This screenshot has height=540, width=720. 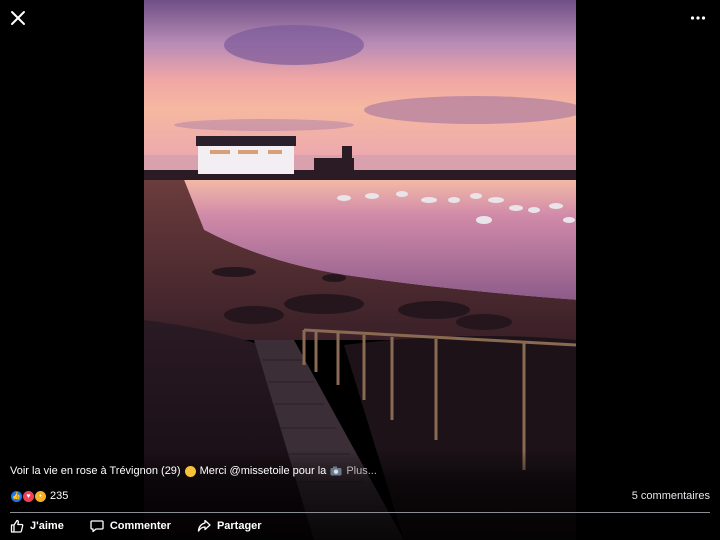 I want to click on post-actions: J'aime Commenter Partager, so click(x=136, y=526).